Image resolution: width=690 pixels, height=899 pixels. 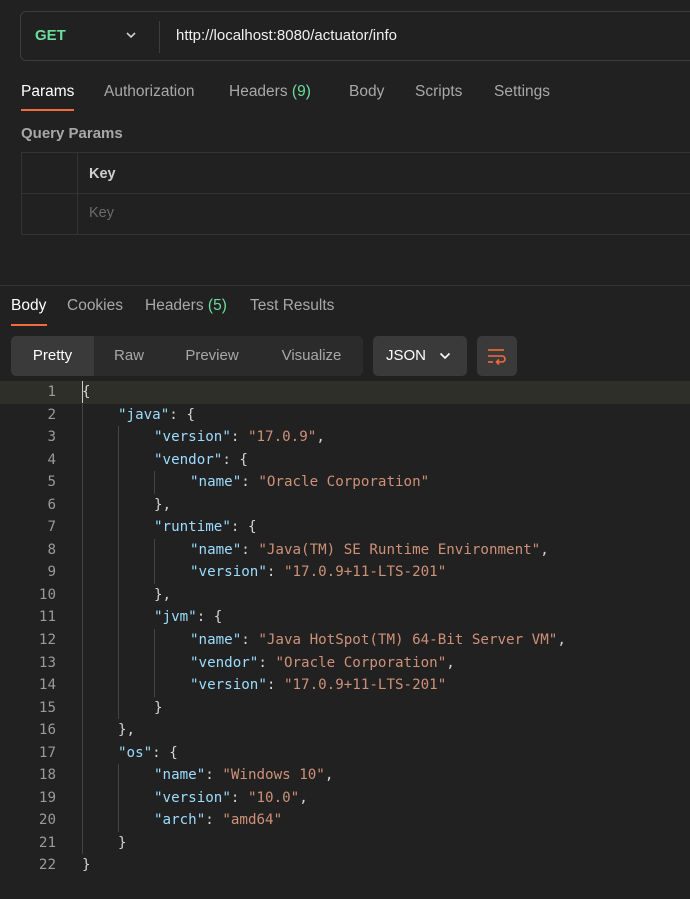 What do you see at coordinates (345, 820) in the screenshot?
I see `code-line: 20 "arch": "amd64"` at bounding box center [345, 820].